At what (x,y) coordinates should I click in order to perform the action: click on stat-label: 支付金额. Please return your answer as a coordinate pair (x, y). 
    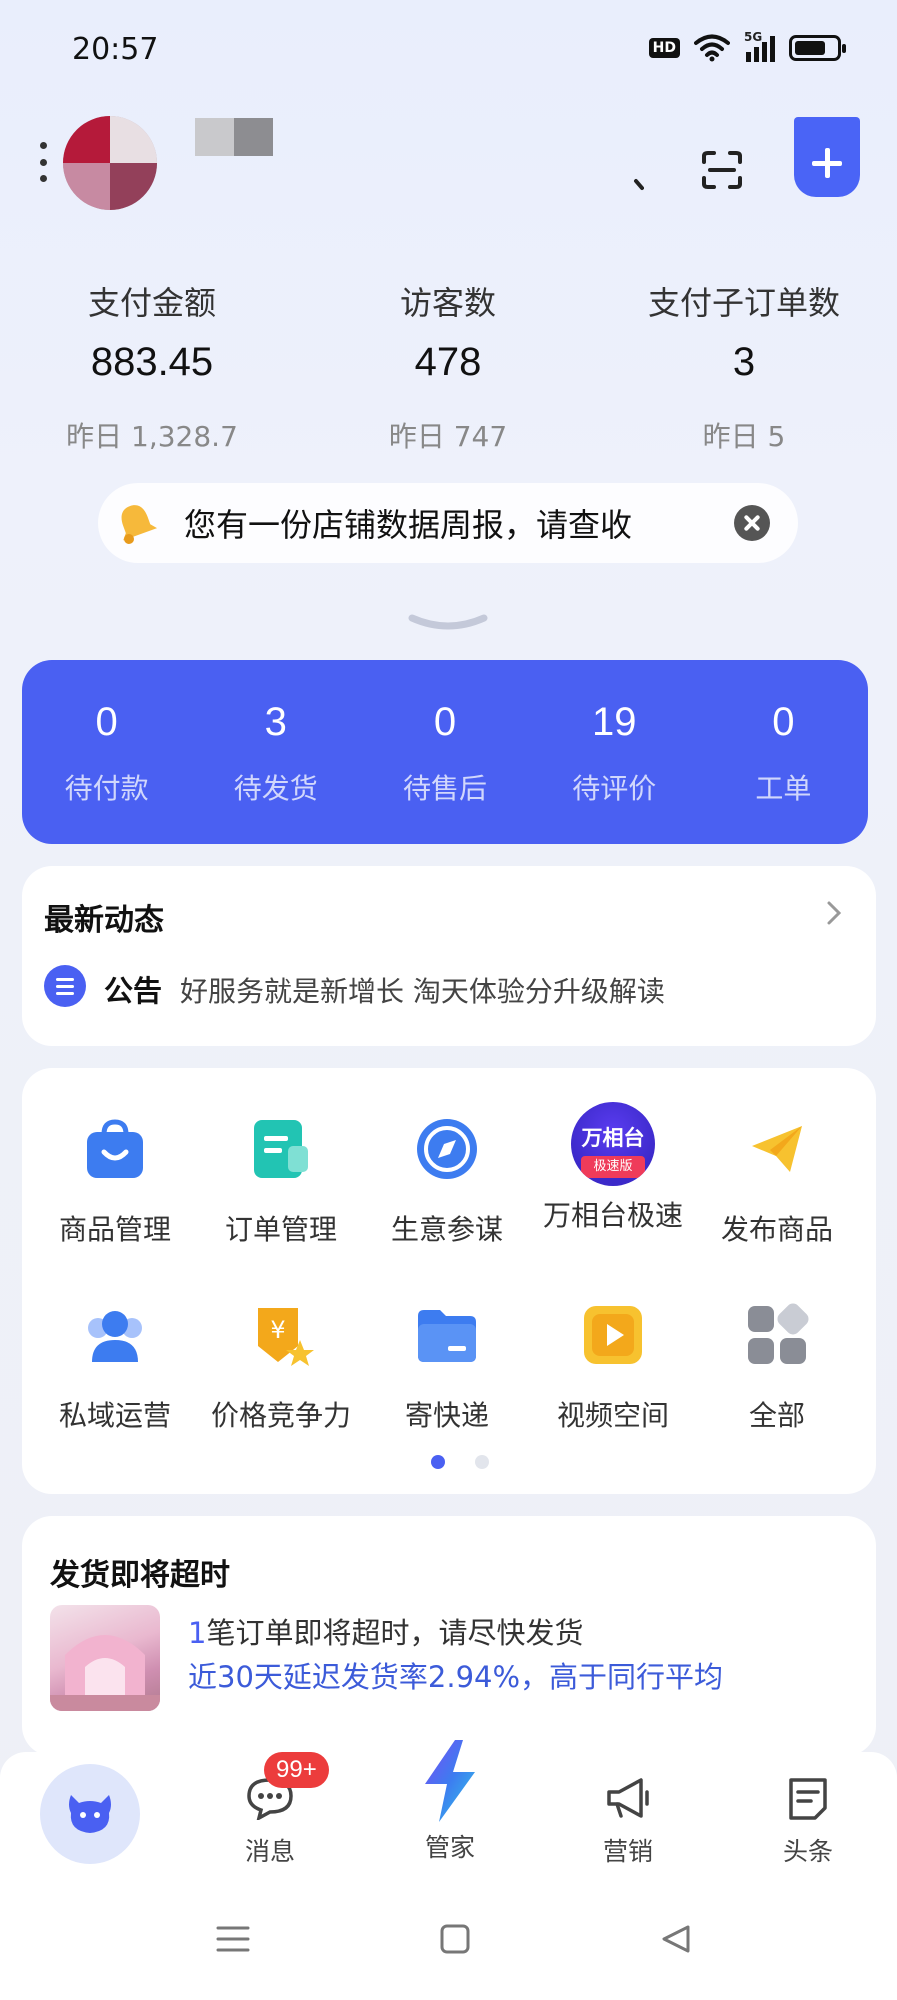
    Looking at the image, I should click on (151, 303).